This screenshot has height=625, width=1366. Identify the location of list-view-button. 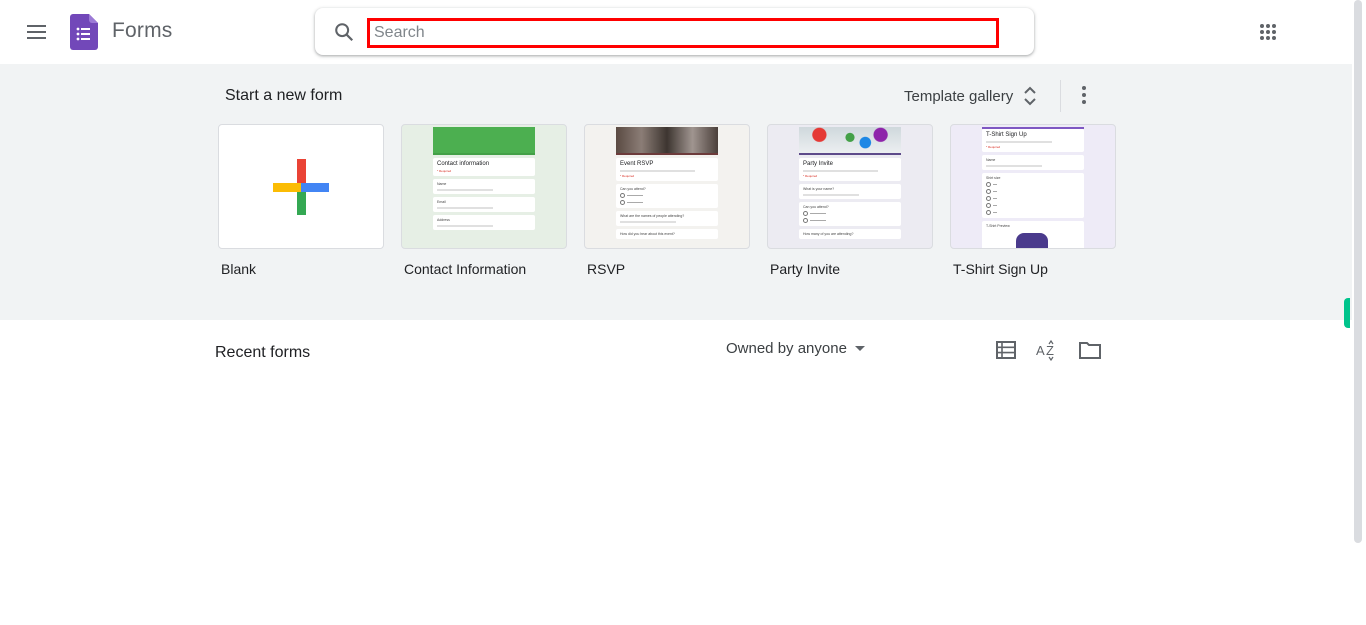
(1006, 350).